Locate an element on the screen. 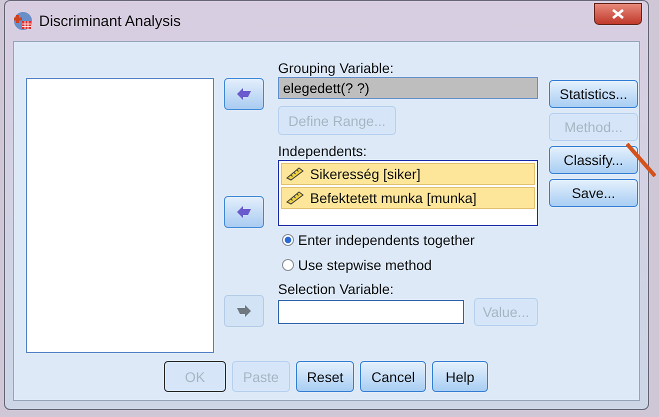  independents-list: Sikeresség [siker] Befektetett munka [munka] is located at coordinates (408, 193).